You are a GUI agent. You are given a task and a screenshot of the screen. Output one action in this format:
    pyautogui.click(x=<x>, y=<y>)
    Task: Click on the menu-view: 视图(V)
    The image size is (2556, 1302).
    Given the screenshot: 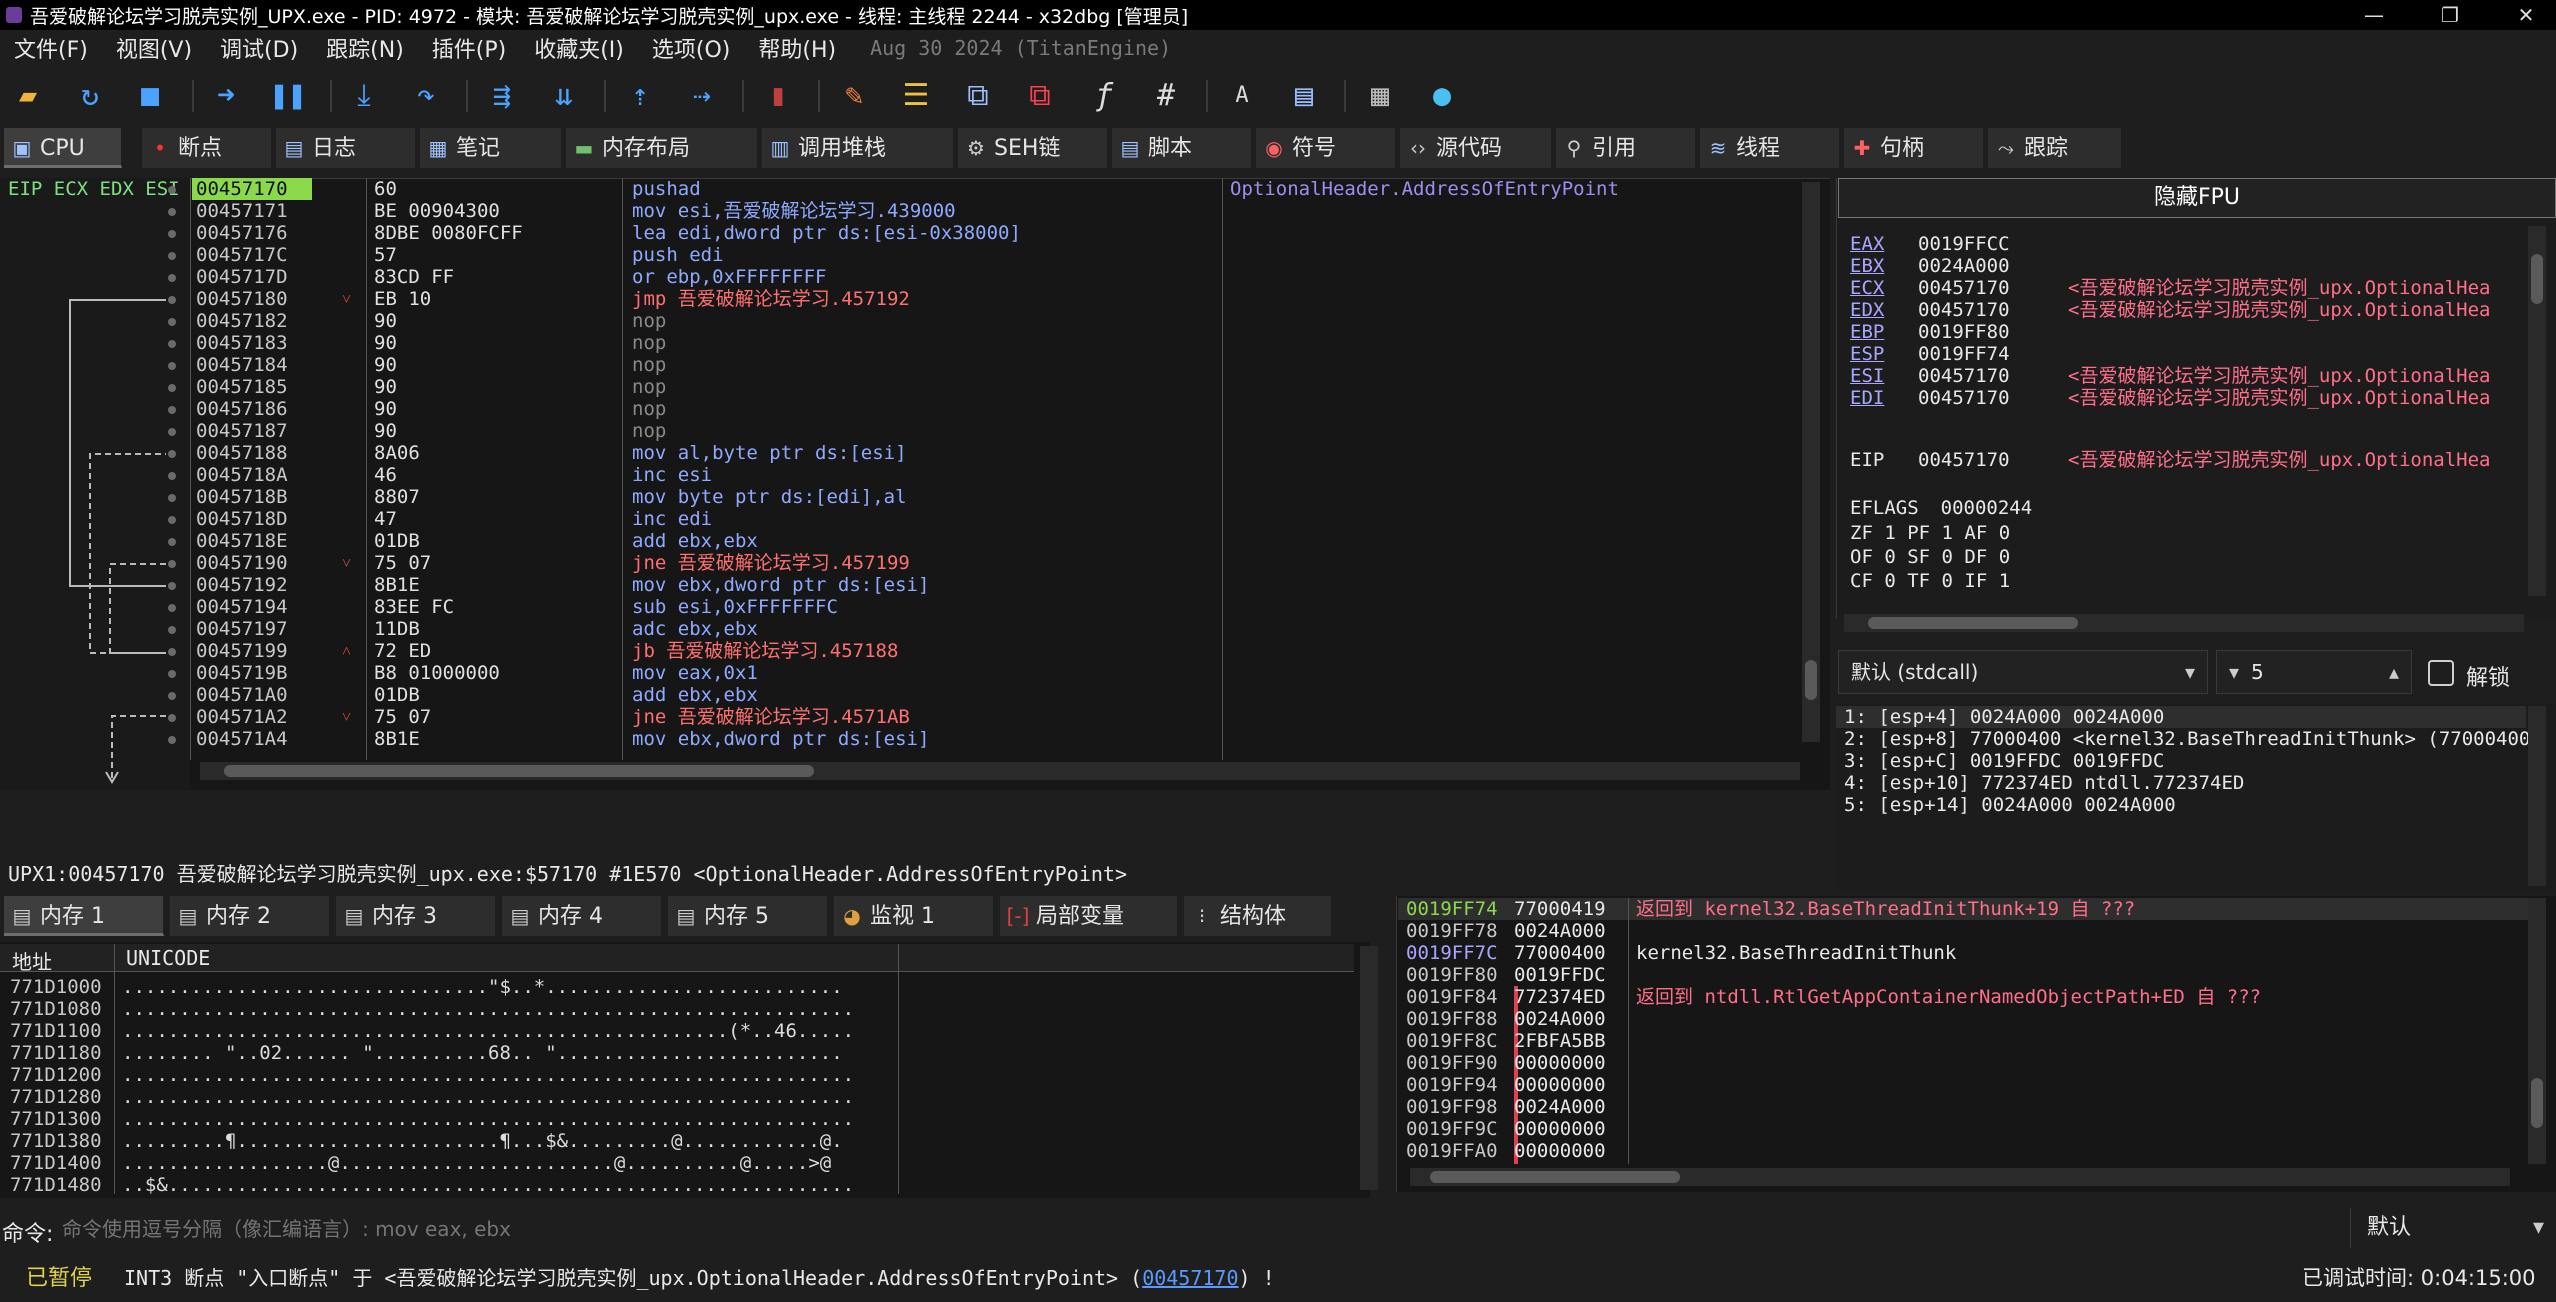 What is the action you would take?
    pyautogui.click(x=154, y=48)
    